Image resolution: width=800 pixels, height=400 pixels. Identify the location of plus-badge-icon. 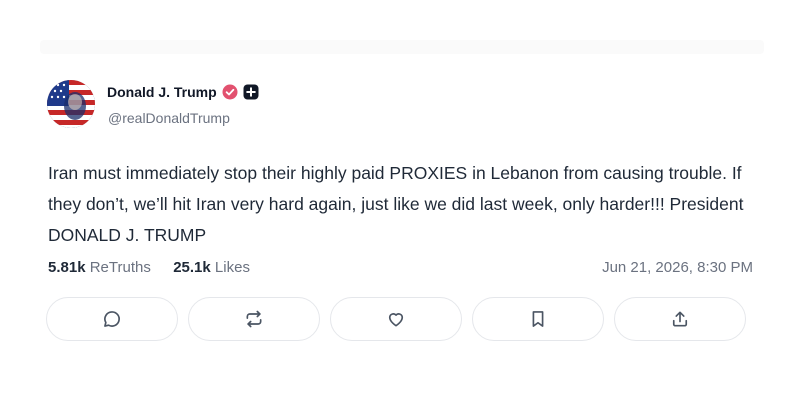
(251, 92).